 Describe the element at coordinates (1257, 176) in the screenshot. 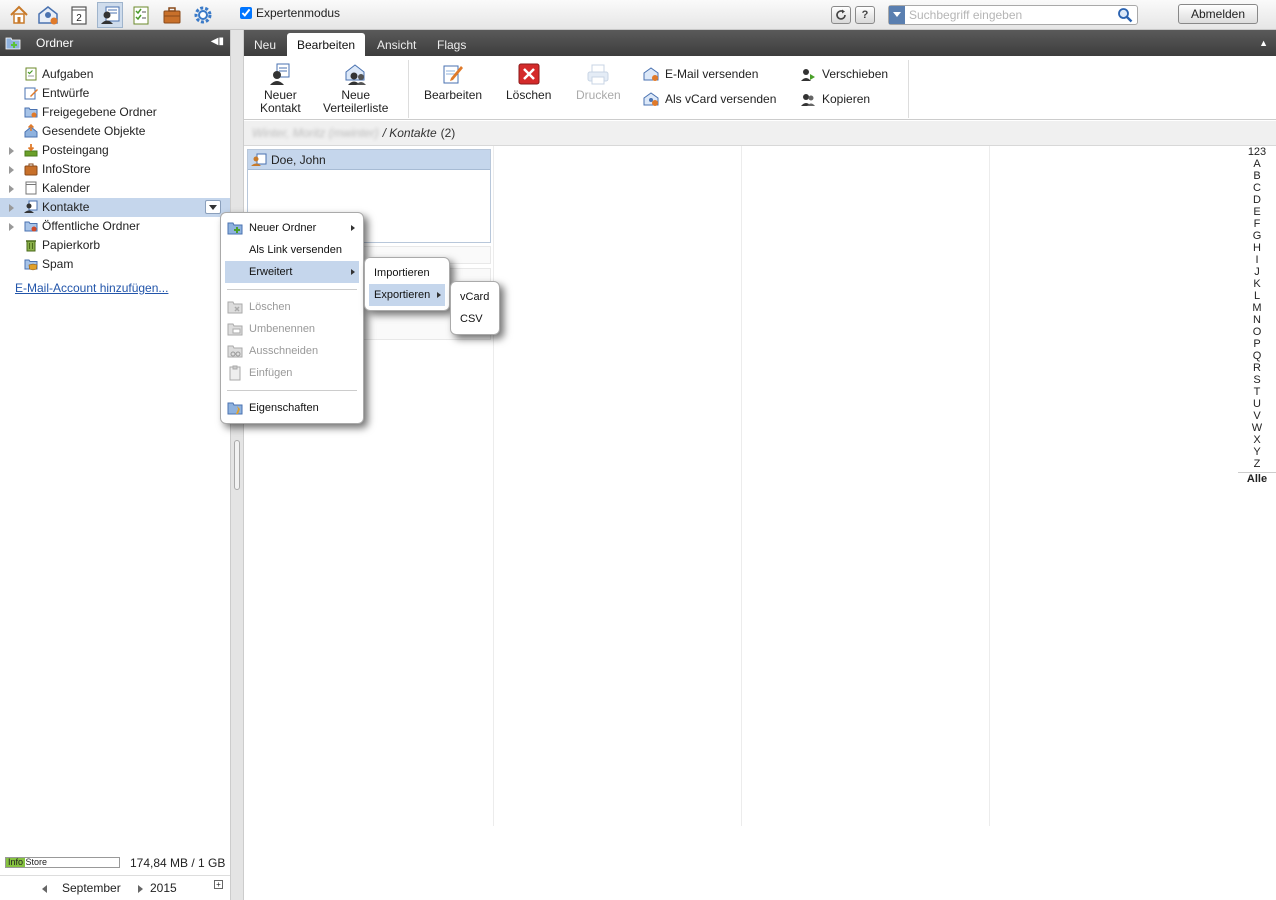

I see `alpha-b: B` at that location.